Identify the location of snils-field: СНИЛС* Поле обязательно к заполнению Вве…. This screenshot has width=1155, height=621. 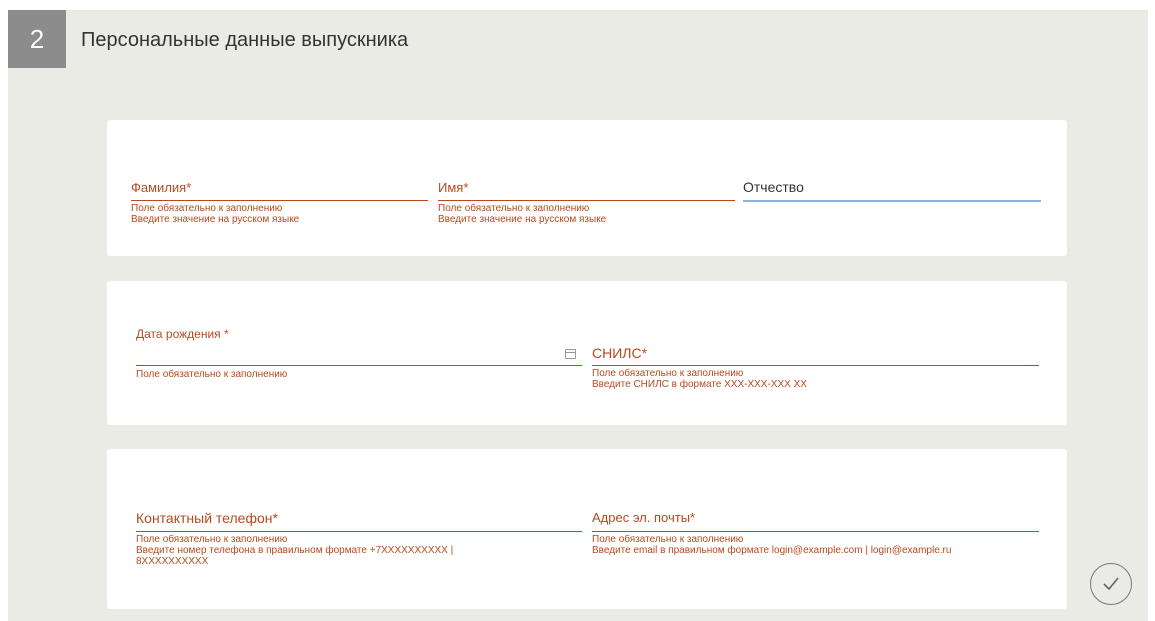
(815, 367).